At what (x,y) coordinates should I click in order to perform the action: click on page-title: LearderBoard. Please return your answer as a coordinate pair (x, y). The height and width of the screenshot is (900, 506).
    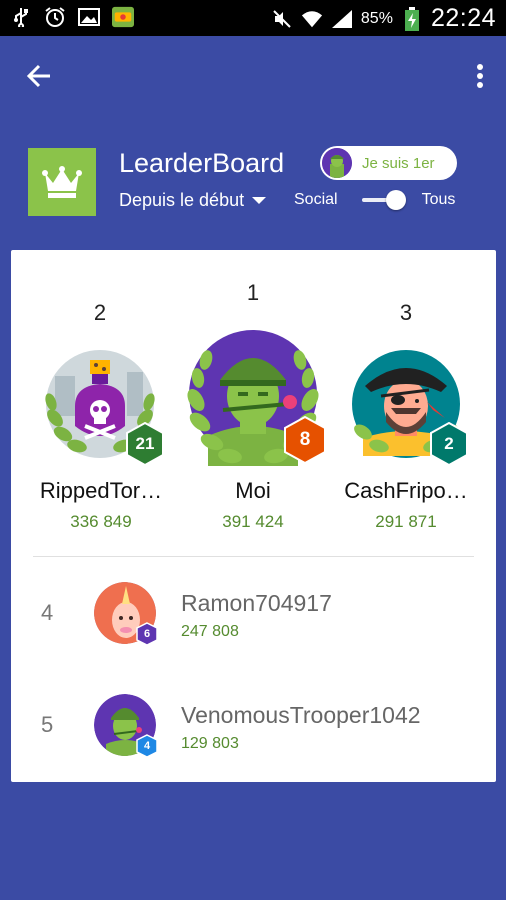
    Looking at the image, I should click on (202, 163).